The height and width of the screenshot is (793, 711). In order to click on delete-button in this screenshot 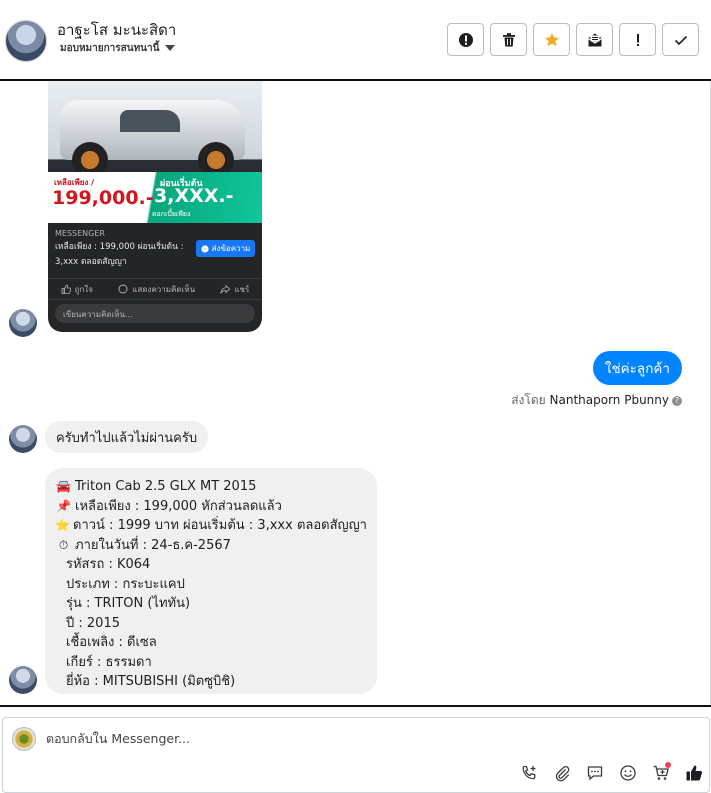, I will do `click(508, 39)`.